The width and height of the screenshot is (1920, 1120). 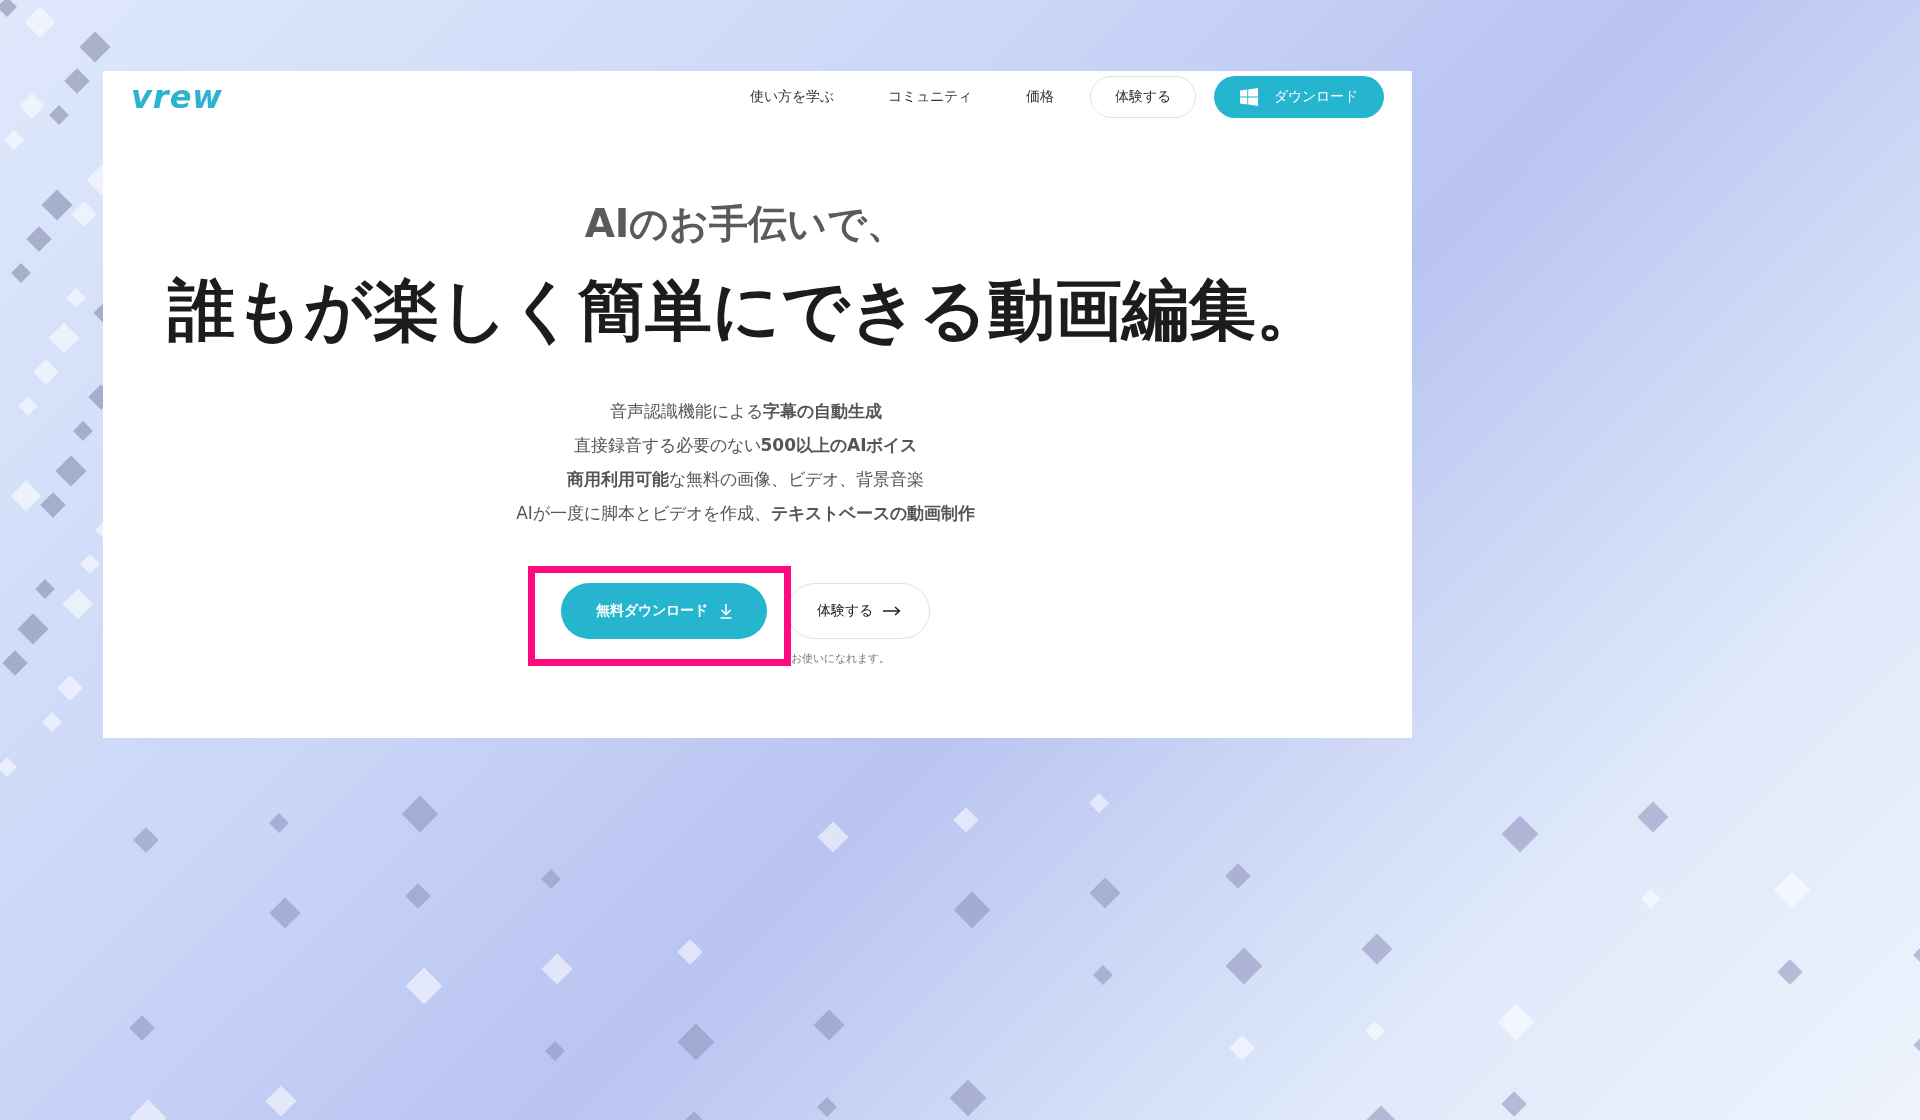 What do you see at coordinates (1143, 97) in the screenshot?
I see `trial-button: 体験する` at bounding box center [1143, 97].